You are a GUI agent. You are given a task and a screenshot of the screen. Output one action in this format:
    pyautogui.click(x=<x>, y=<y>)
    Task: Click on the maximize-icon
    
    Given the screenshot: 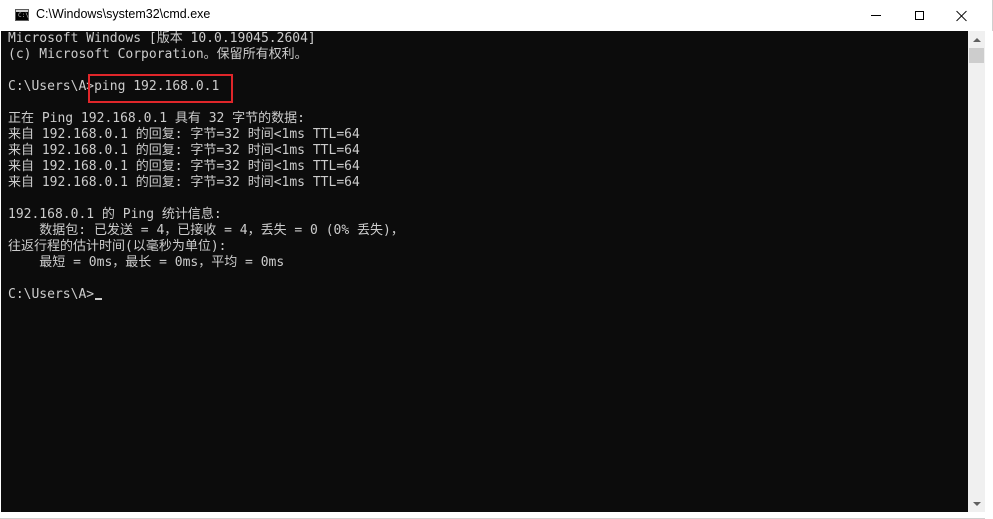 What is the action you would take?
    pyautogui.click(x=919, y=15)
    